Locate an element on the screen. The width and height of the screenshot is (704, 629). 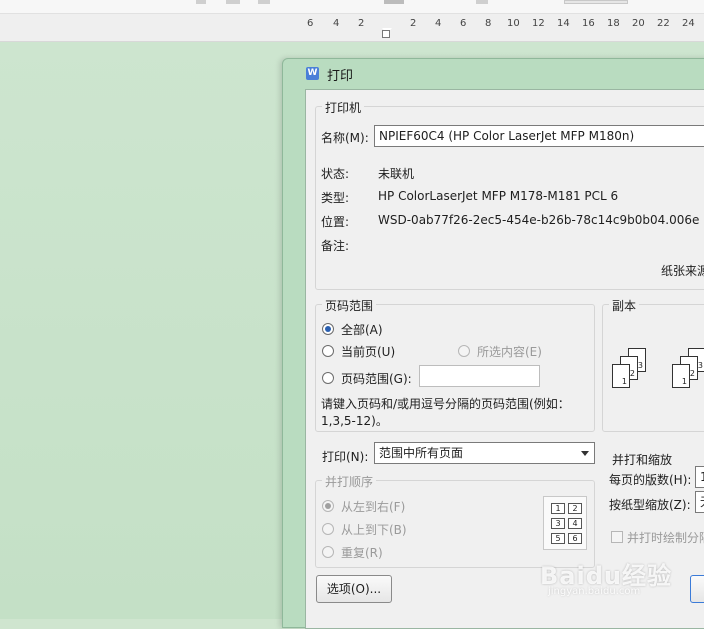
pages-per-sheet-value: 1 is located at coordinates (702, 477).